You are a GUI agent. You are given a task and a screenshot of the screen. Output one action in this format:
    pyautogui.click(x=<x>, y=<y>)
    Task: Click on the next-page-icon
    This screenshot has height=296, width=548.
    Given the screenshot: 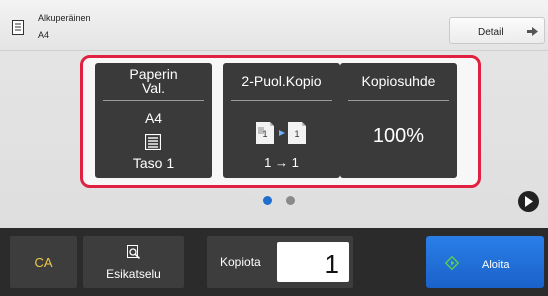 What is the action you would take?
    pyautogui.click(x=529, y=201)
    